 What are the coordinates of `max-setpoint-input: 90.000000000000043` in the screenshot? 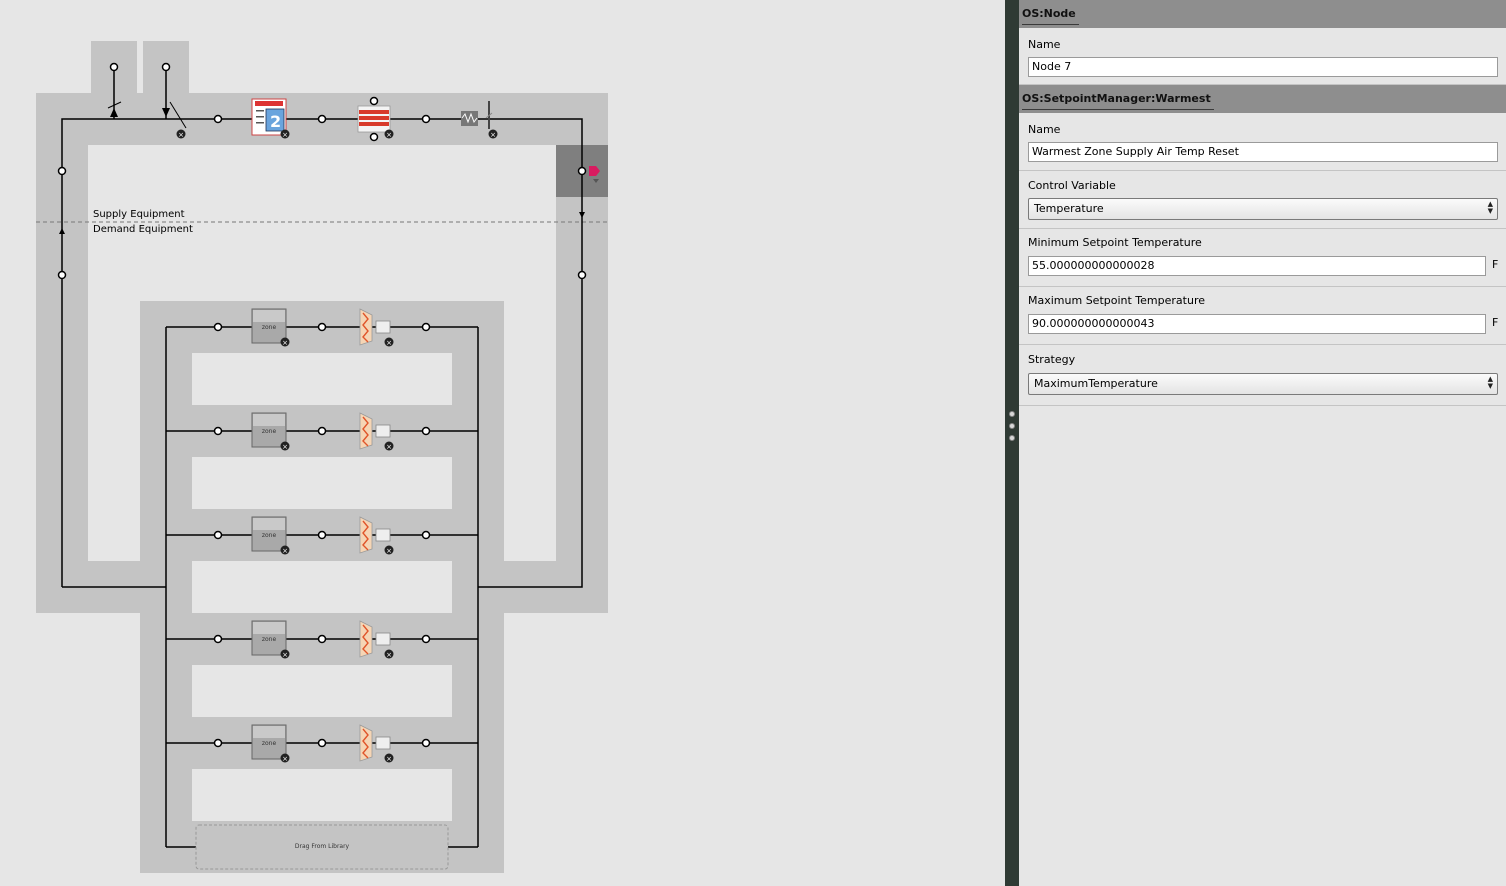 It's located at (1257, 324).